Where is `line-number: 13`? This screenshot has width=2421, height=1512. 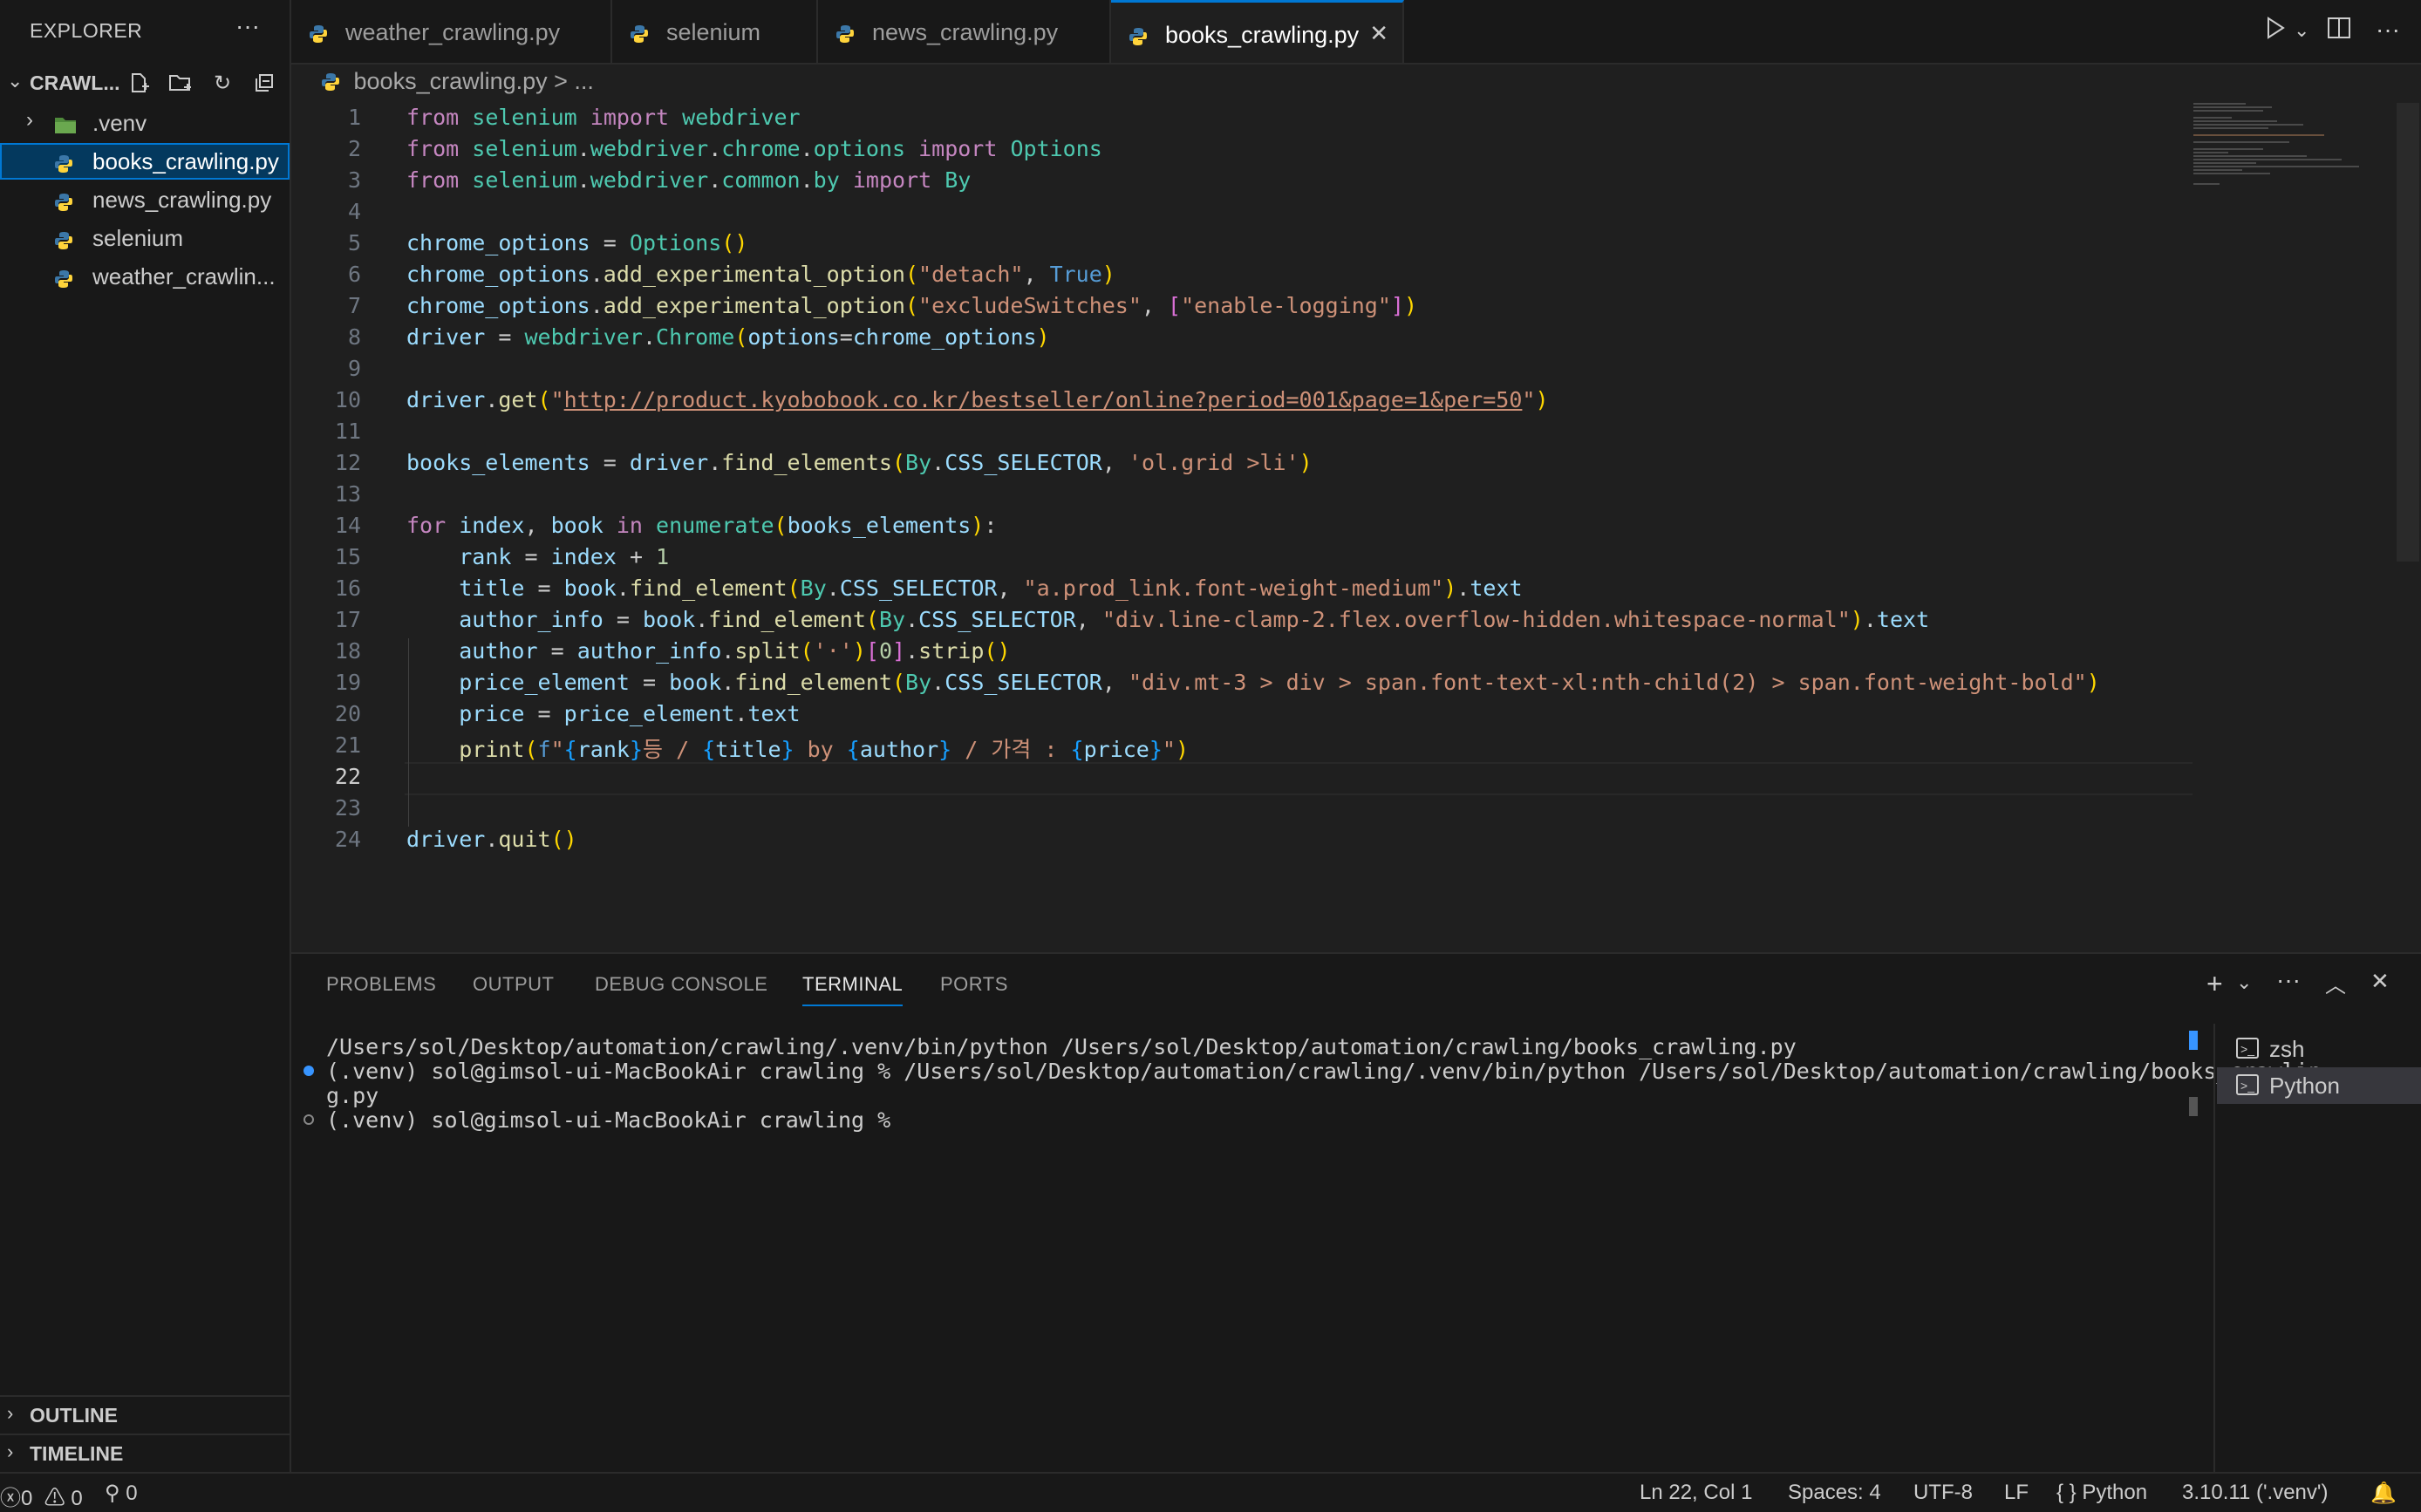 line-number: 13 is located at coordinates (347, 494).